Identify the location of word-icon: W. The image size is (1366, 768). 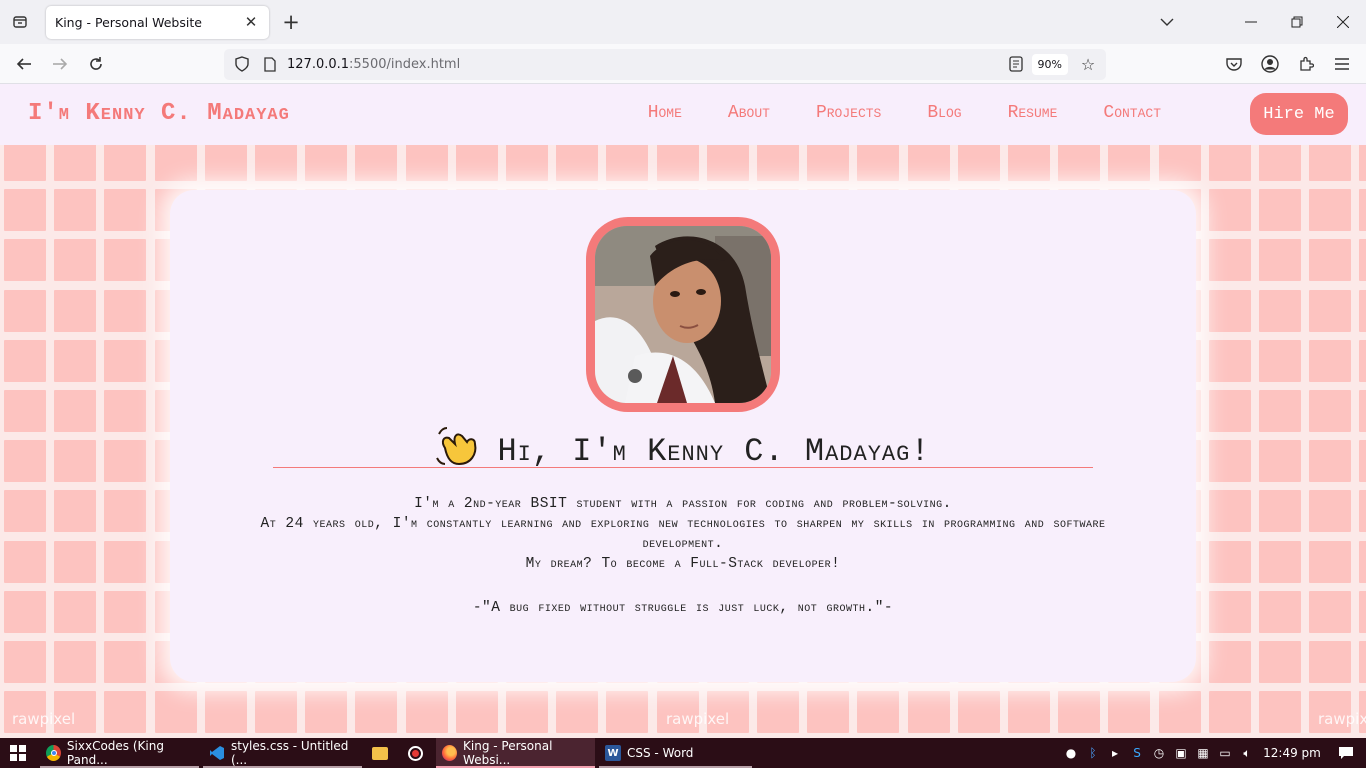
(613, 753).